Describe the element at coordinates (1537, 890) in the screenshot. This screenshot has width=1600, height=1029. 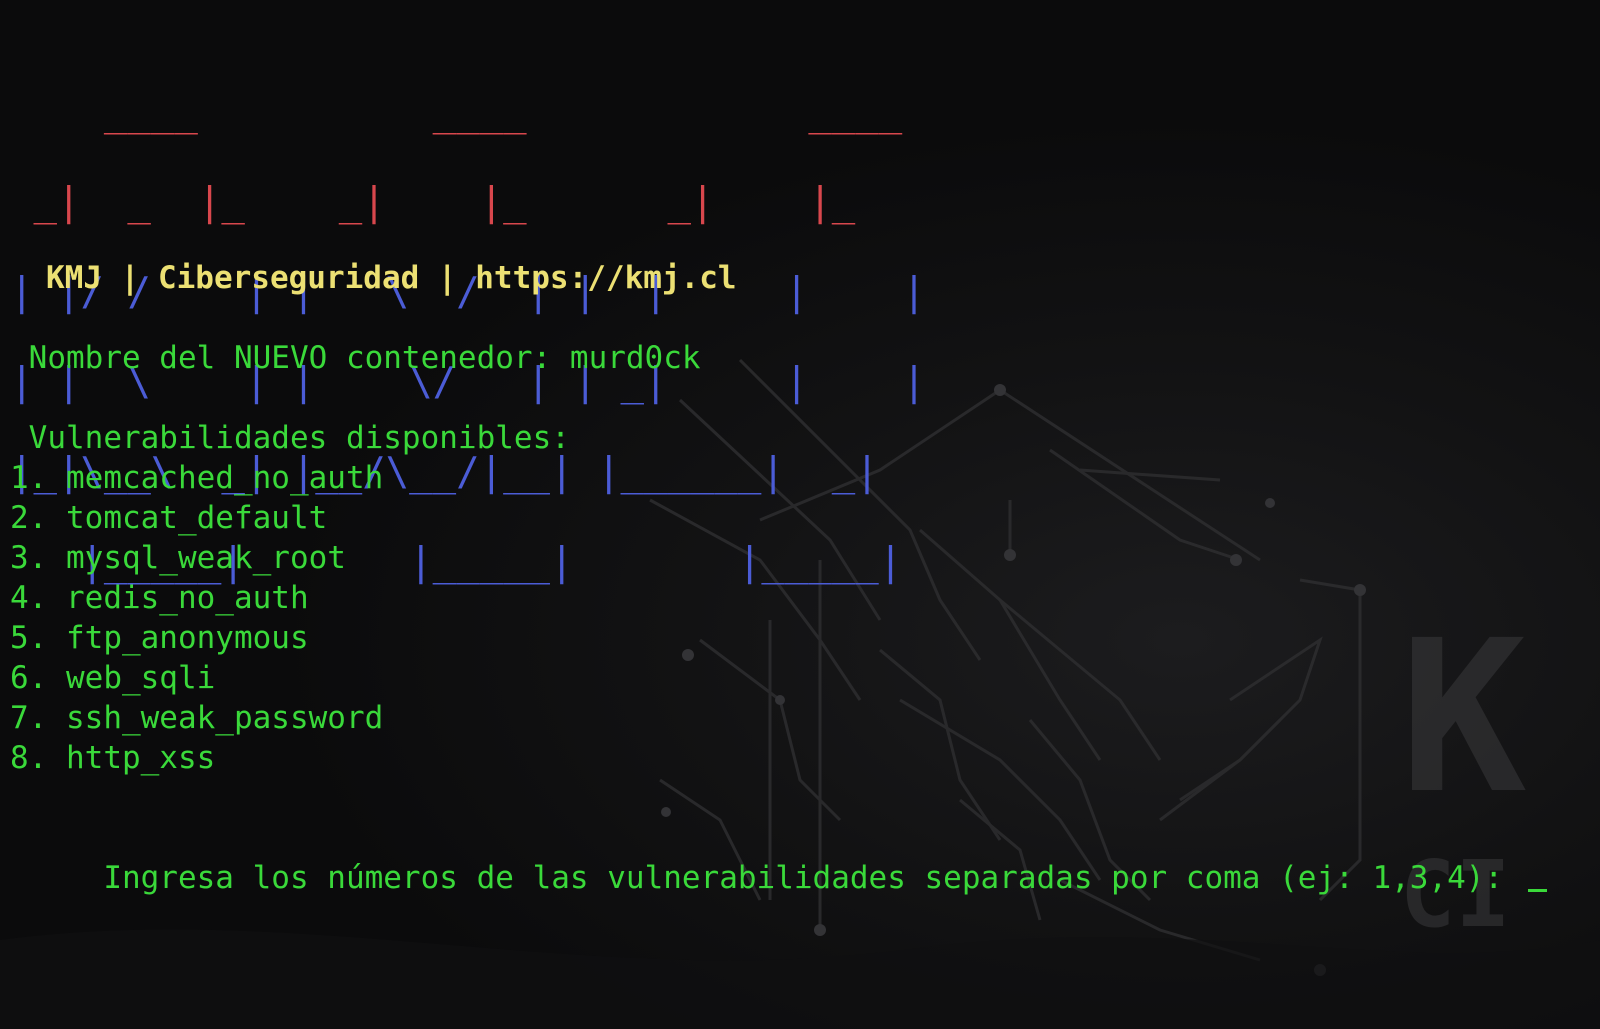
I see `text-cursor` at that location.